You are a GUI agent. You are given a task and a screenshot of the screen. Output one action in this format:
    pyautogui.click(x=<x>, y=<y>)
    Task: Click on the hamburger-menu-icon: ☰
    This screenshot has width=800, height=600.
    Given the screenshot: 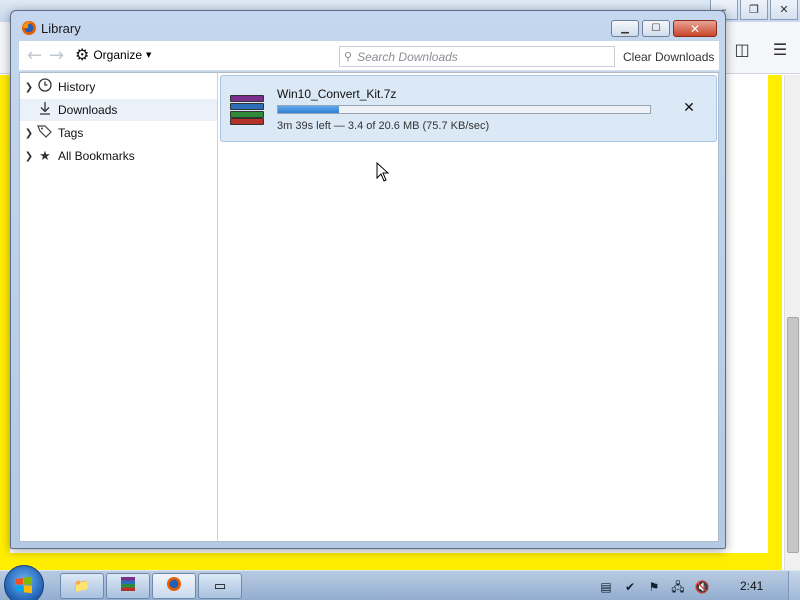 What is the action you would take?
    pyautogui.click(x=780, y=50)
    